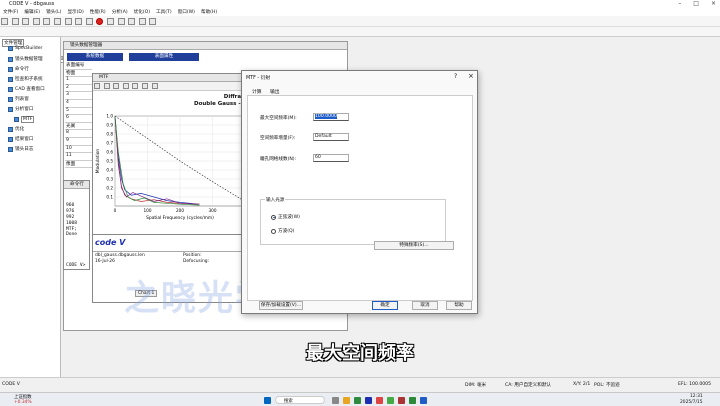 This screenshot has height=406, width=720. Describe the element at coordinates (36, 21) in the screenshot. I see `cut-icon` at that location.